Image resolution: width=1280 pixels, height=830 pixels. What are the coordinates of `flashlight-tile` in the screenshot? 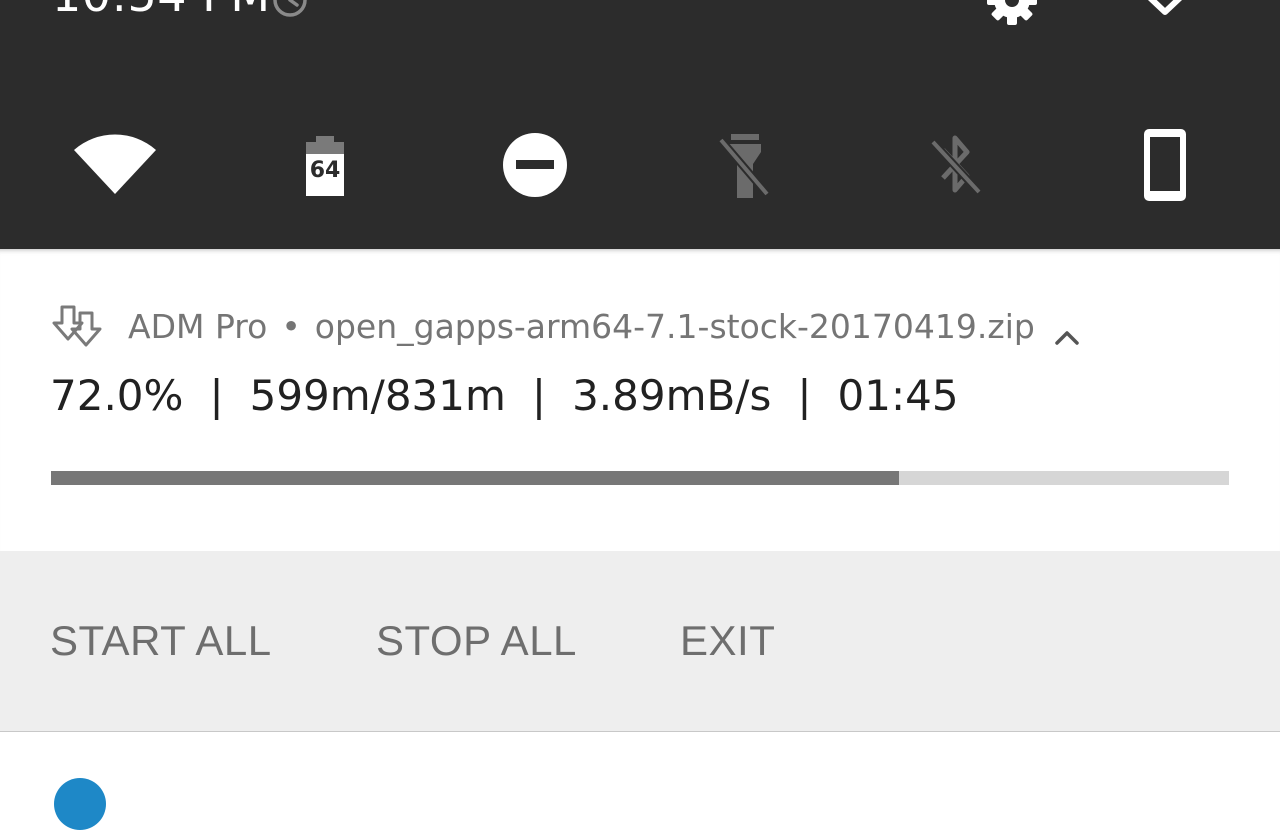 It's located at (745, 165).